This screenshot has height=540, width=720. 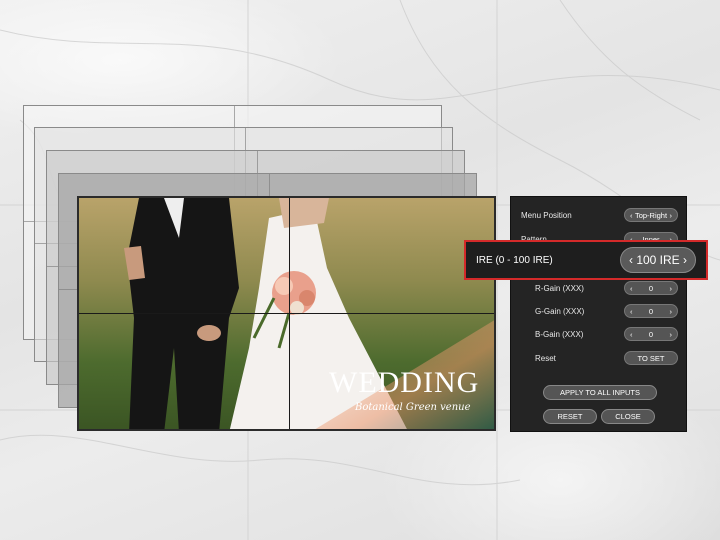 What do you see at coordinates (600, 392) in the screenshot?
I see `apply-to-all-inputs-button: APPLY TO ALL INPUTS` at bounding box center [600, 392].